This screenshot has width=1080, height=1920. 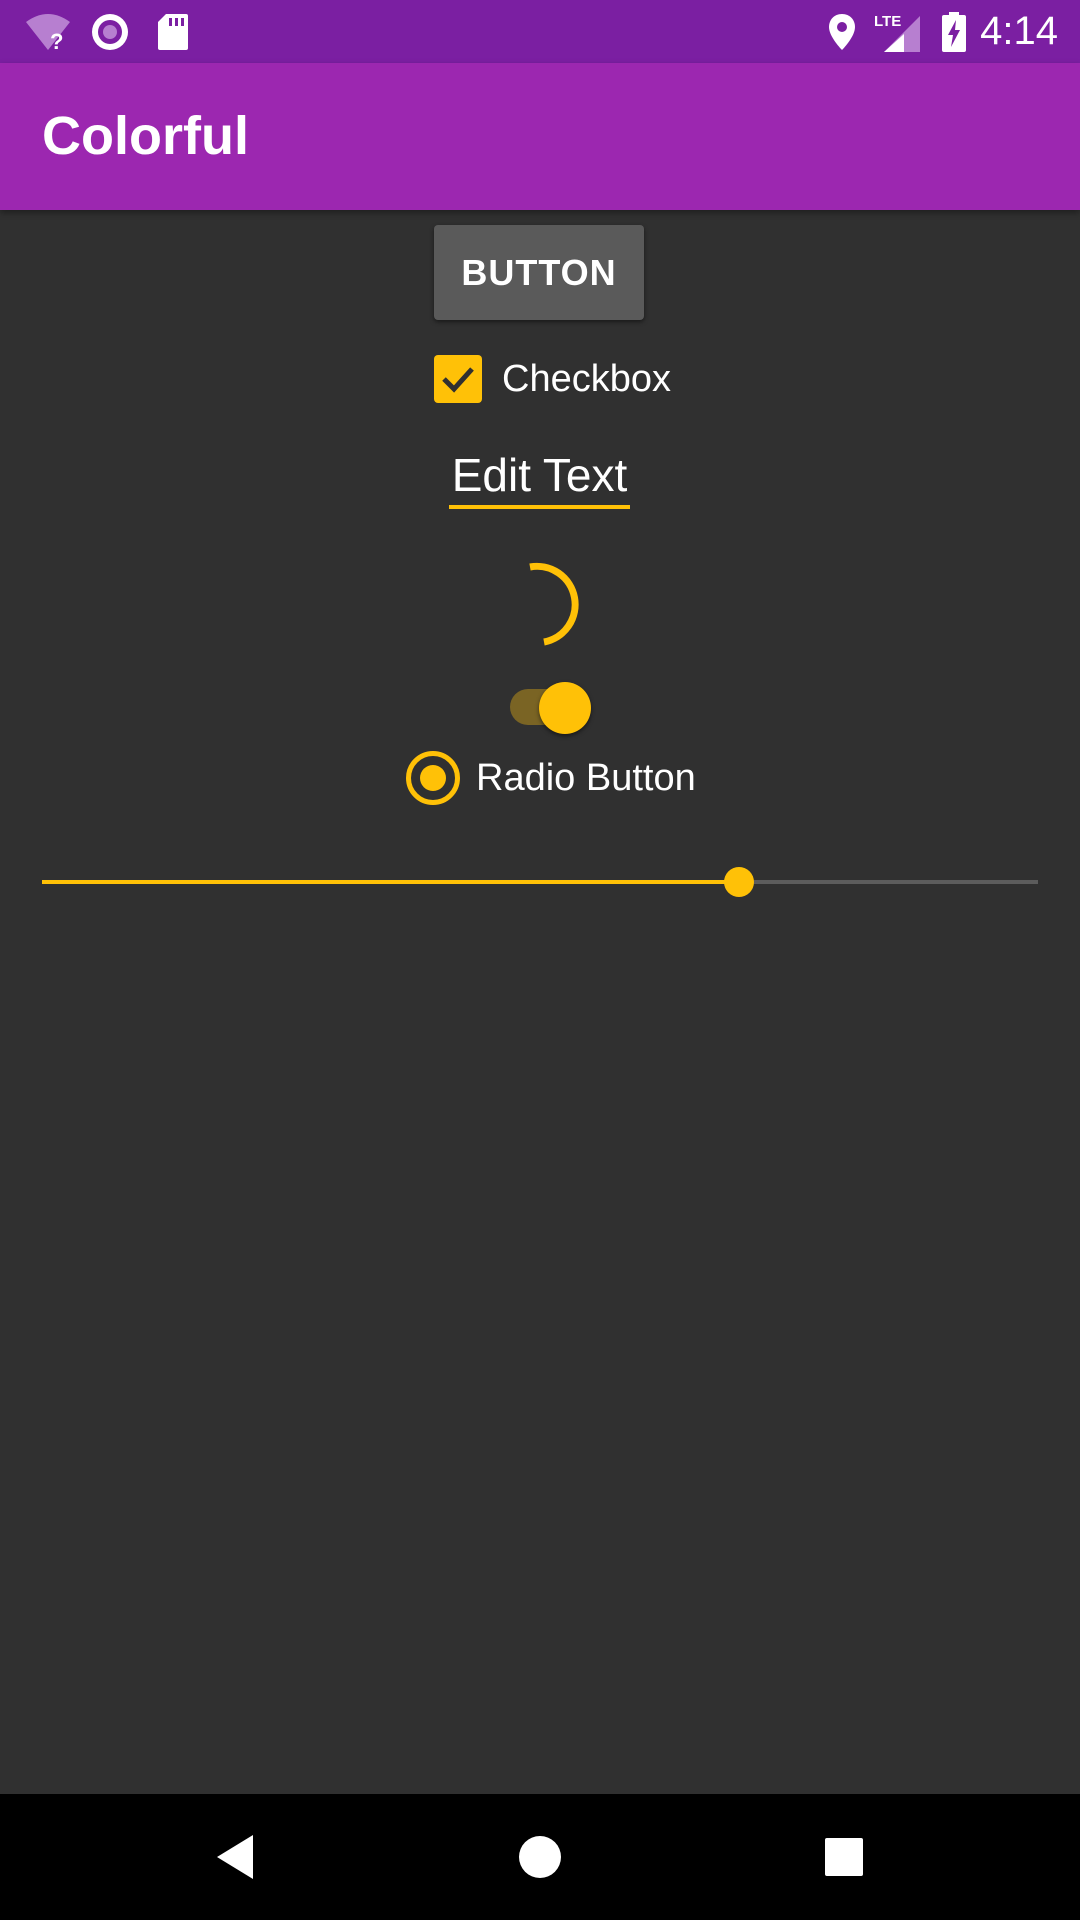 What do you see at coordinates (110, 31) in the screenshot?
I see `sync-circle-icon` at bounding box center [110, 31].